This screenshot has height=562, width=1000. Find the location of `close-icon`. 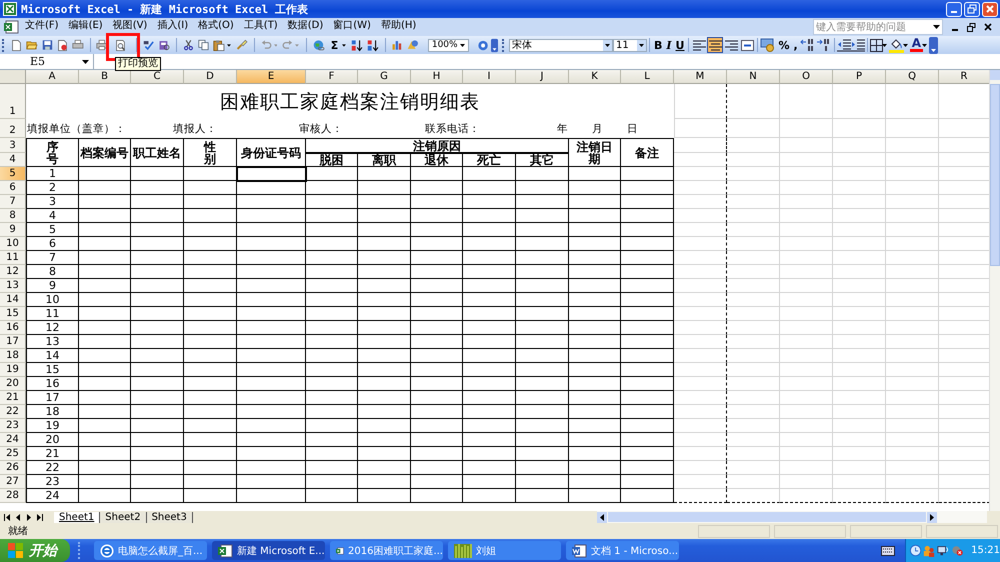

close-icon is located at coordinates (988, 27).